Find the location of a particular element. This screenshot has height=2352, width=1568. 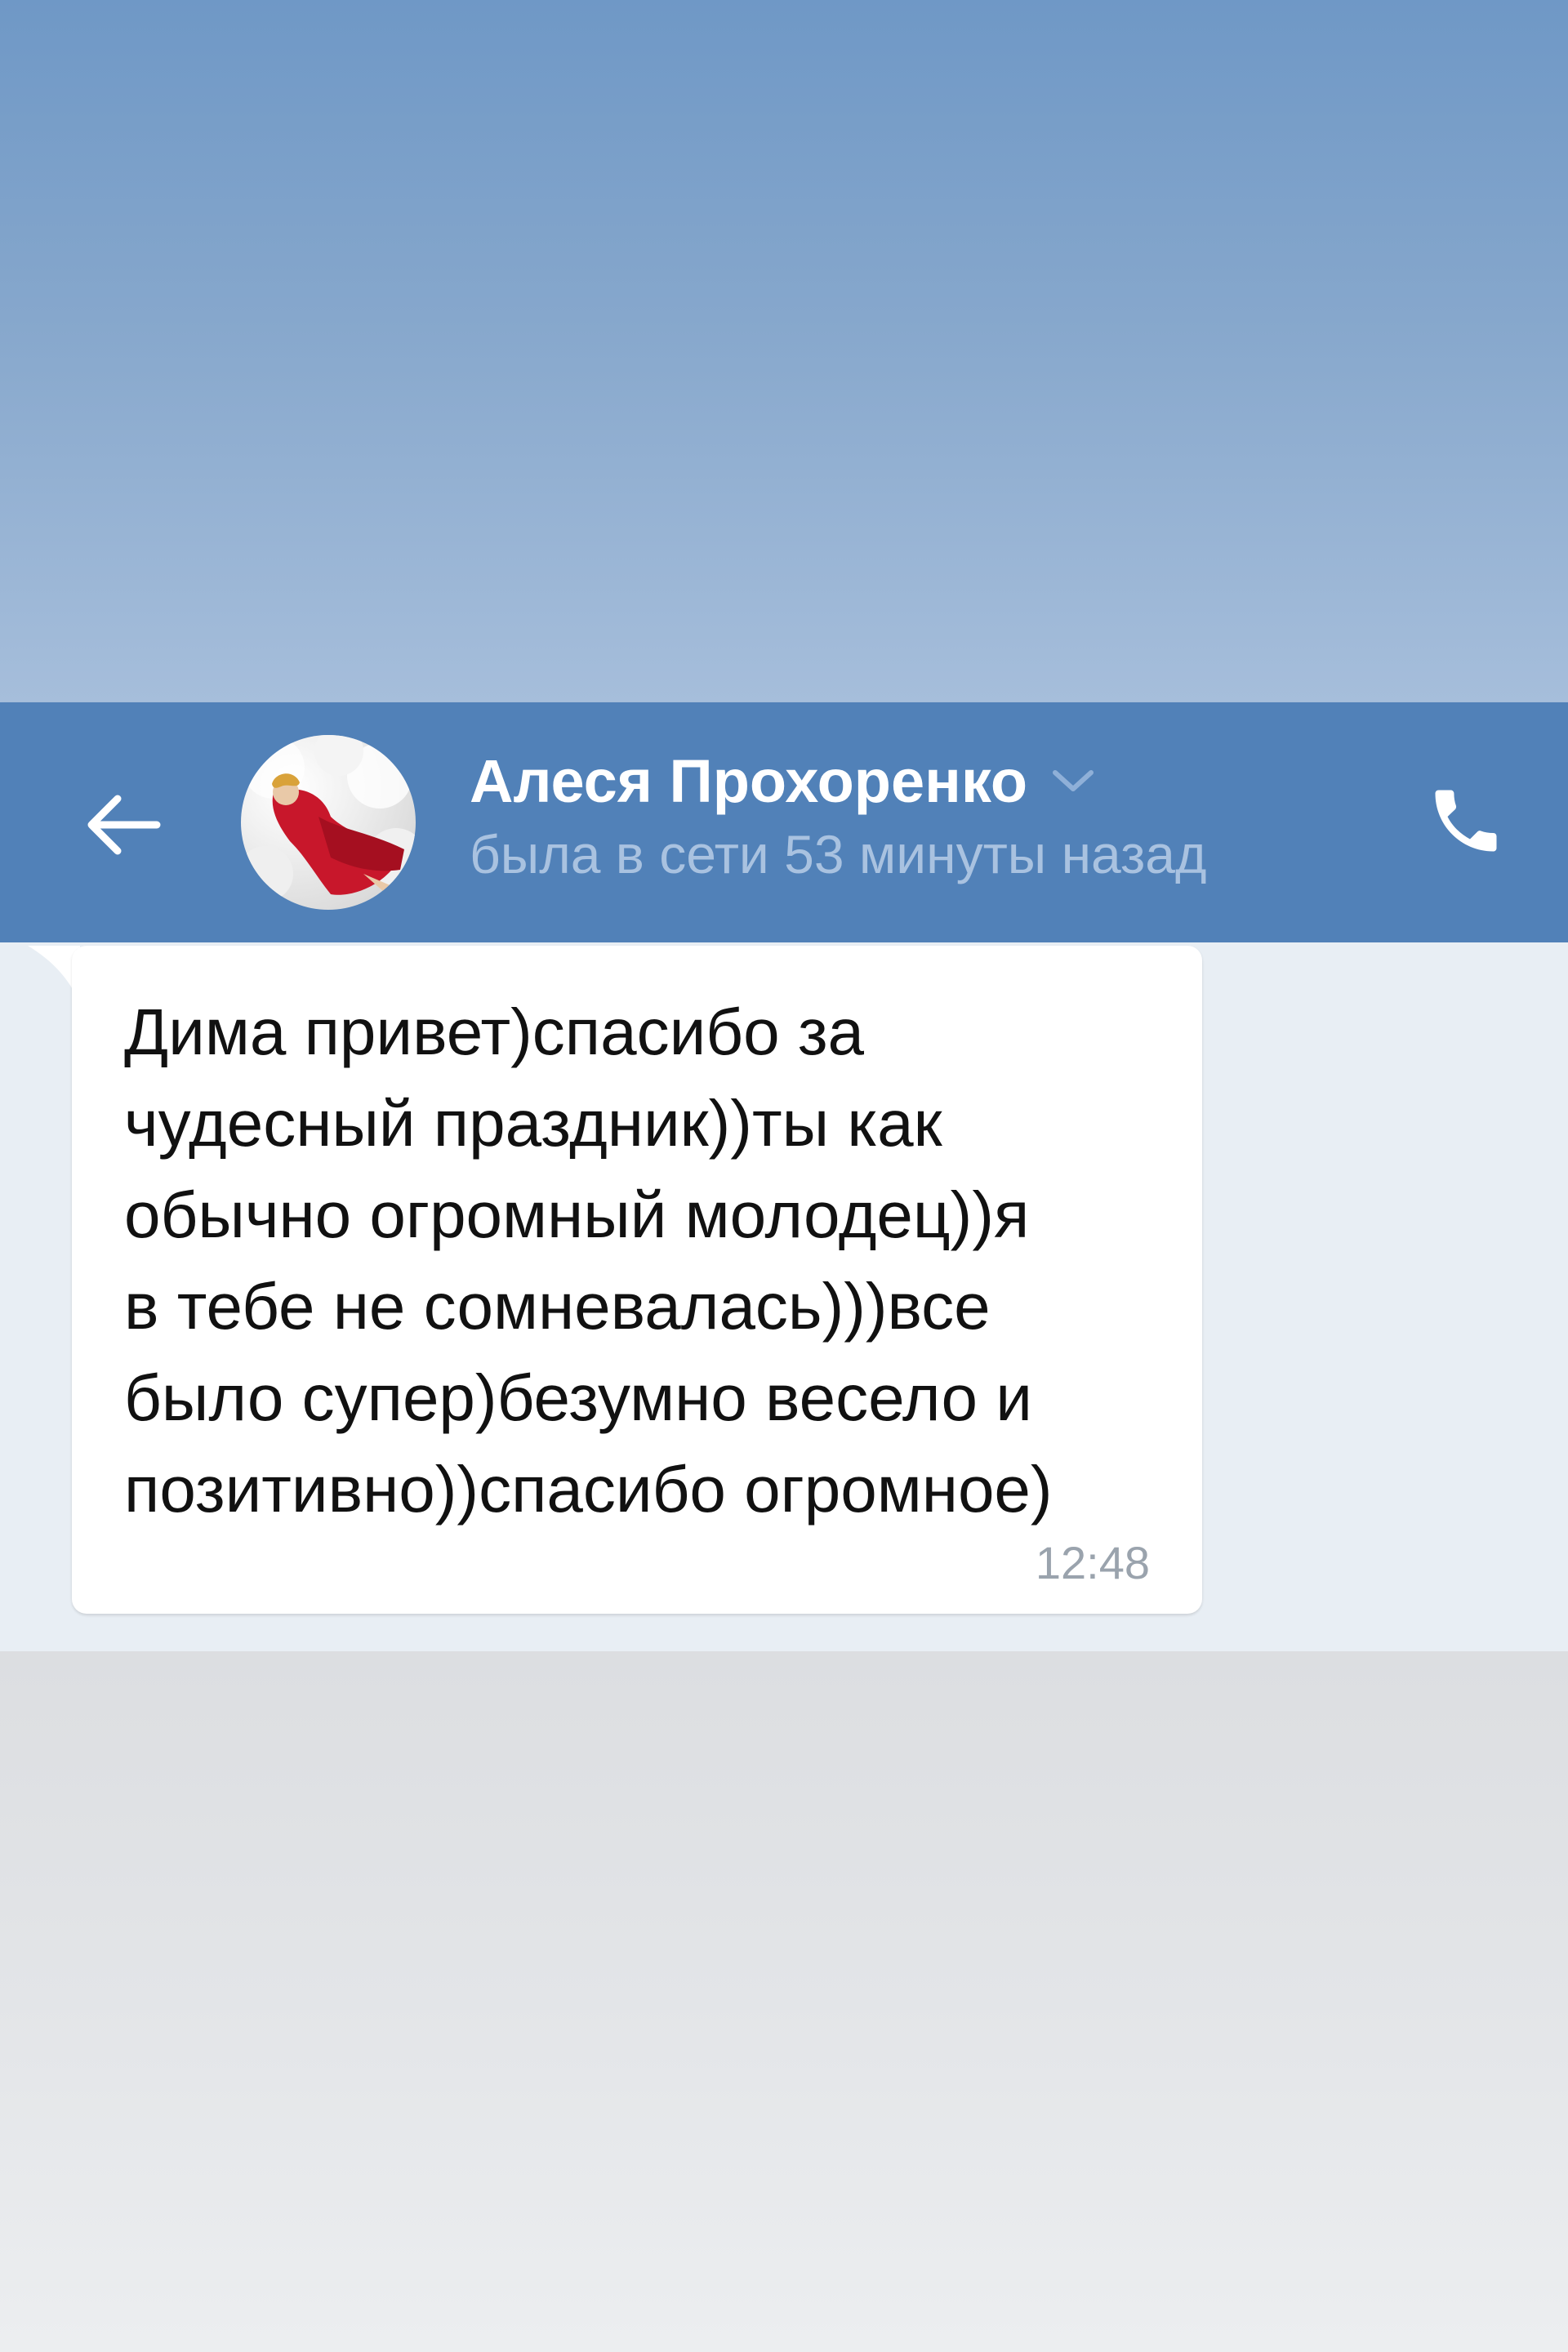

phone-icon is located at coordinates (1466, 821).